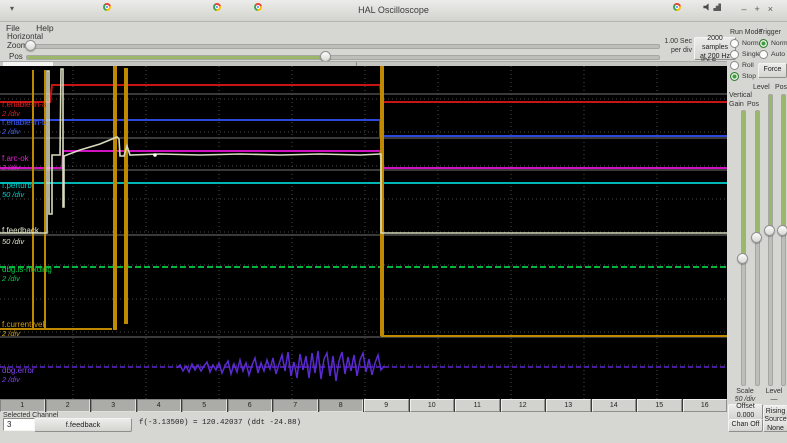 The height and width of the screenshot is (443, 787). What do you see at coordinates (343, 57) in the screenshot?
I see `pos-slider` at bounding box center [343, 57].